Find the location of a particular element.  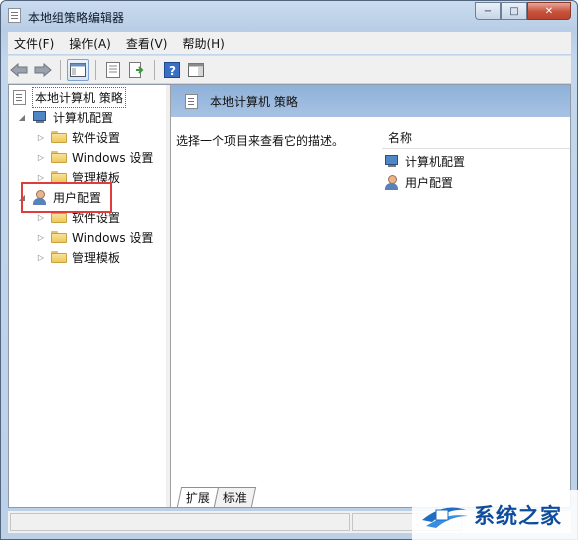

annotation-highlight-box is located at coordinates (66, 197).